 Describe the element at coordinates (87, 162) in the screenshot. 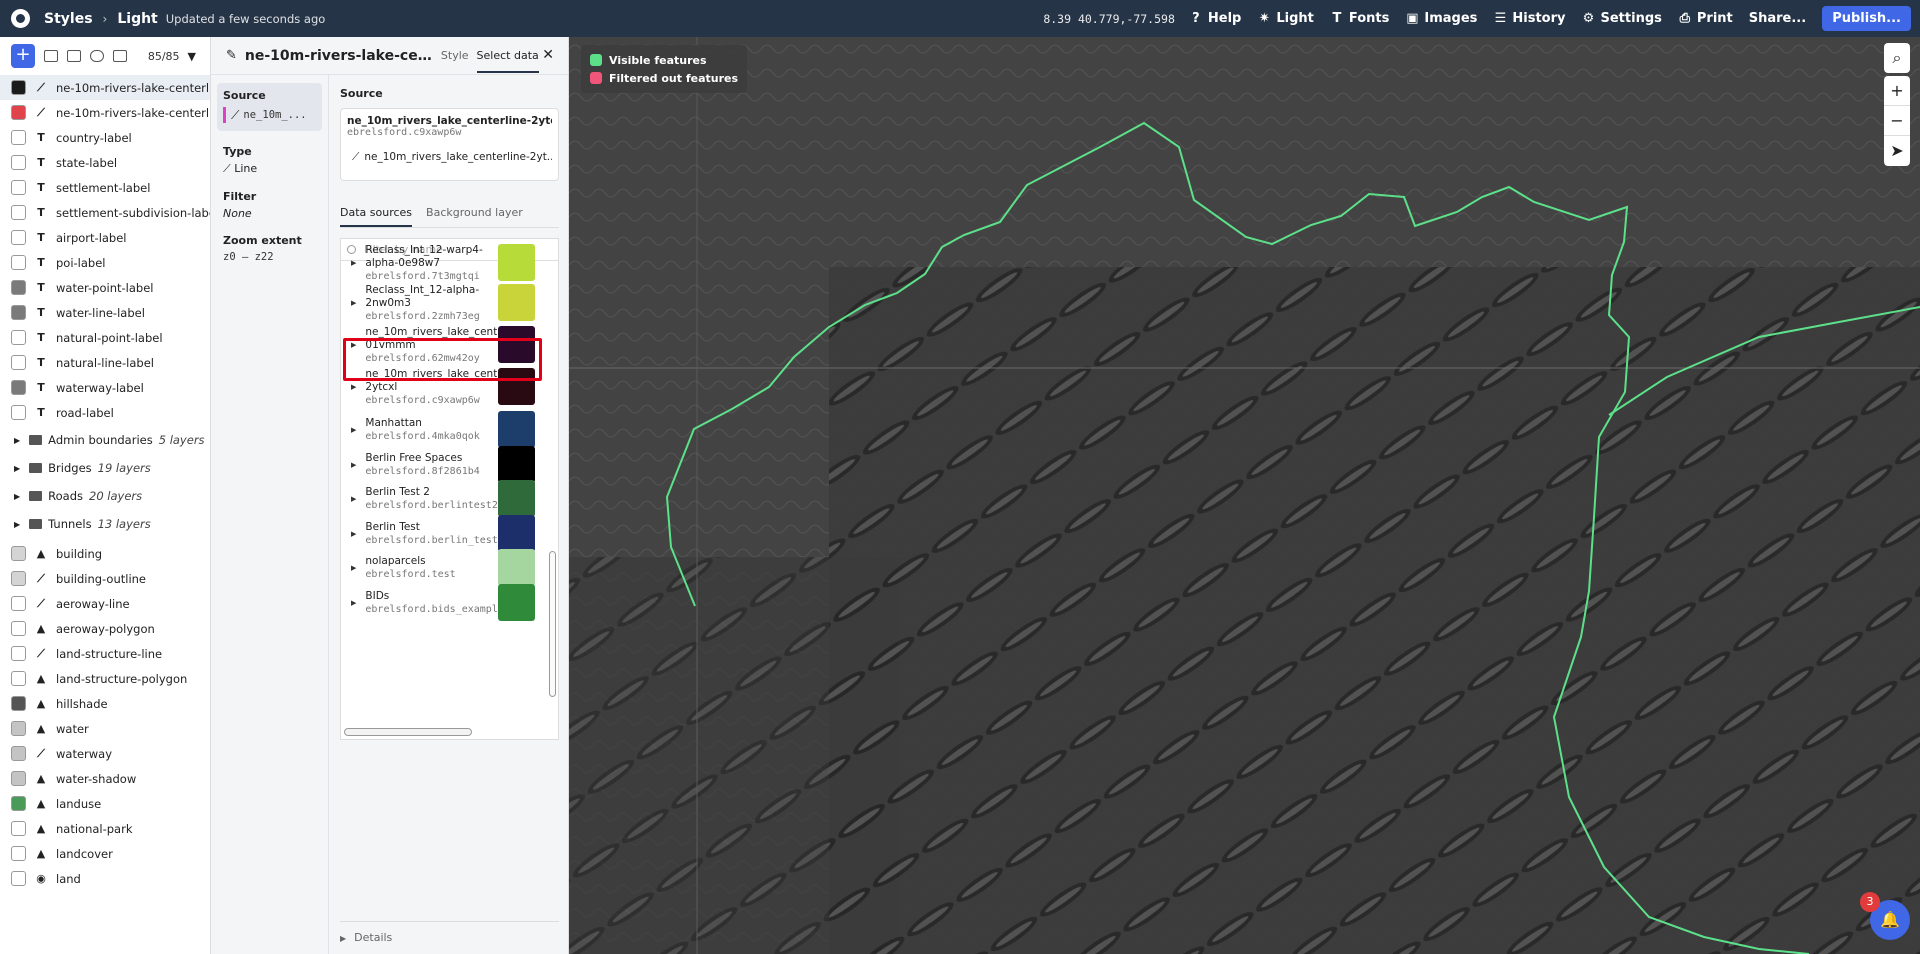

I see `layer-label: state-label` at that location.